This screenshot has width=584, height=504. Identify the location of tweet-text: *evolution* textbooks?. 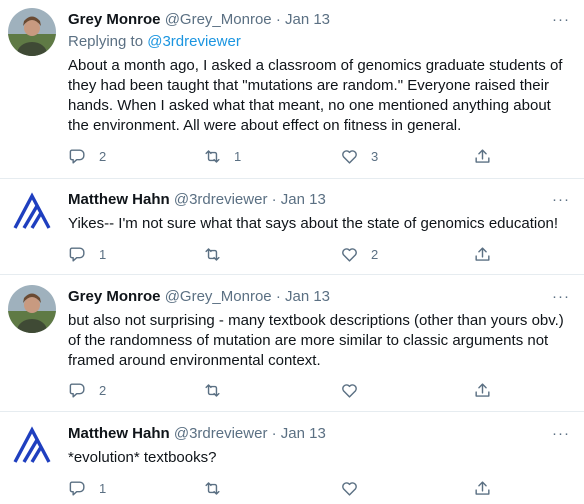
(142, 457).